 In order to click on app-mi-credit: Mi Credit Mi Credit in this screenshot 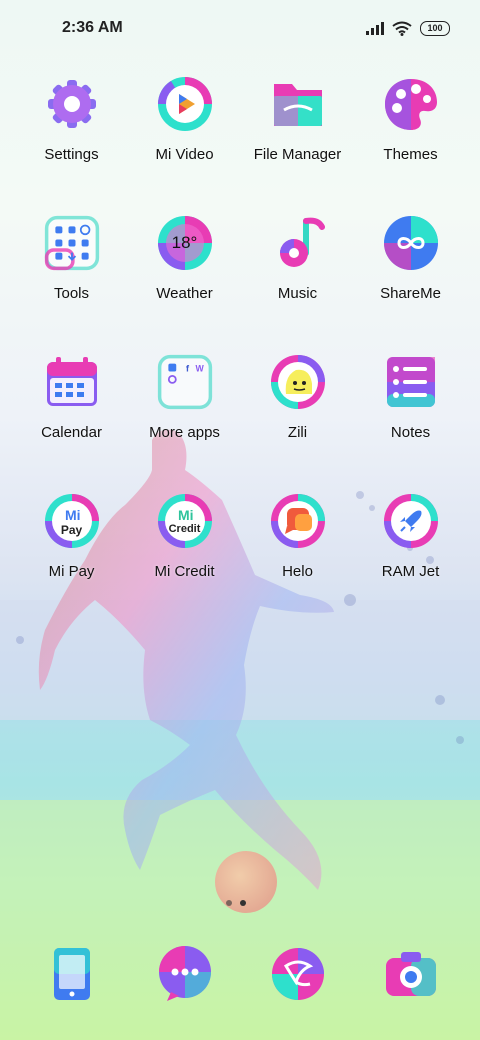, I will do `click(184, 558)`.